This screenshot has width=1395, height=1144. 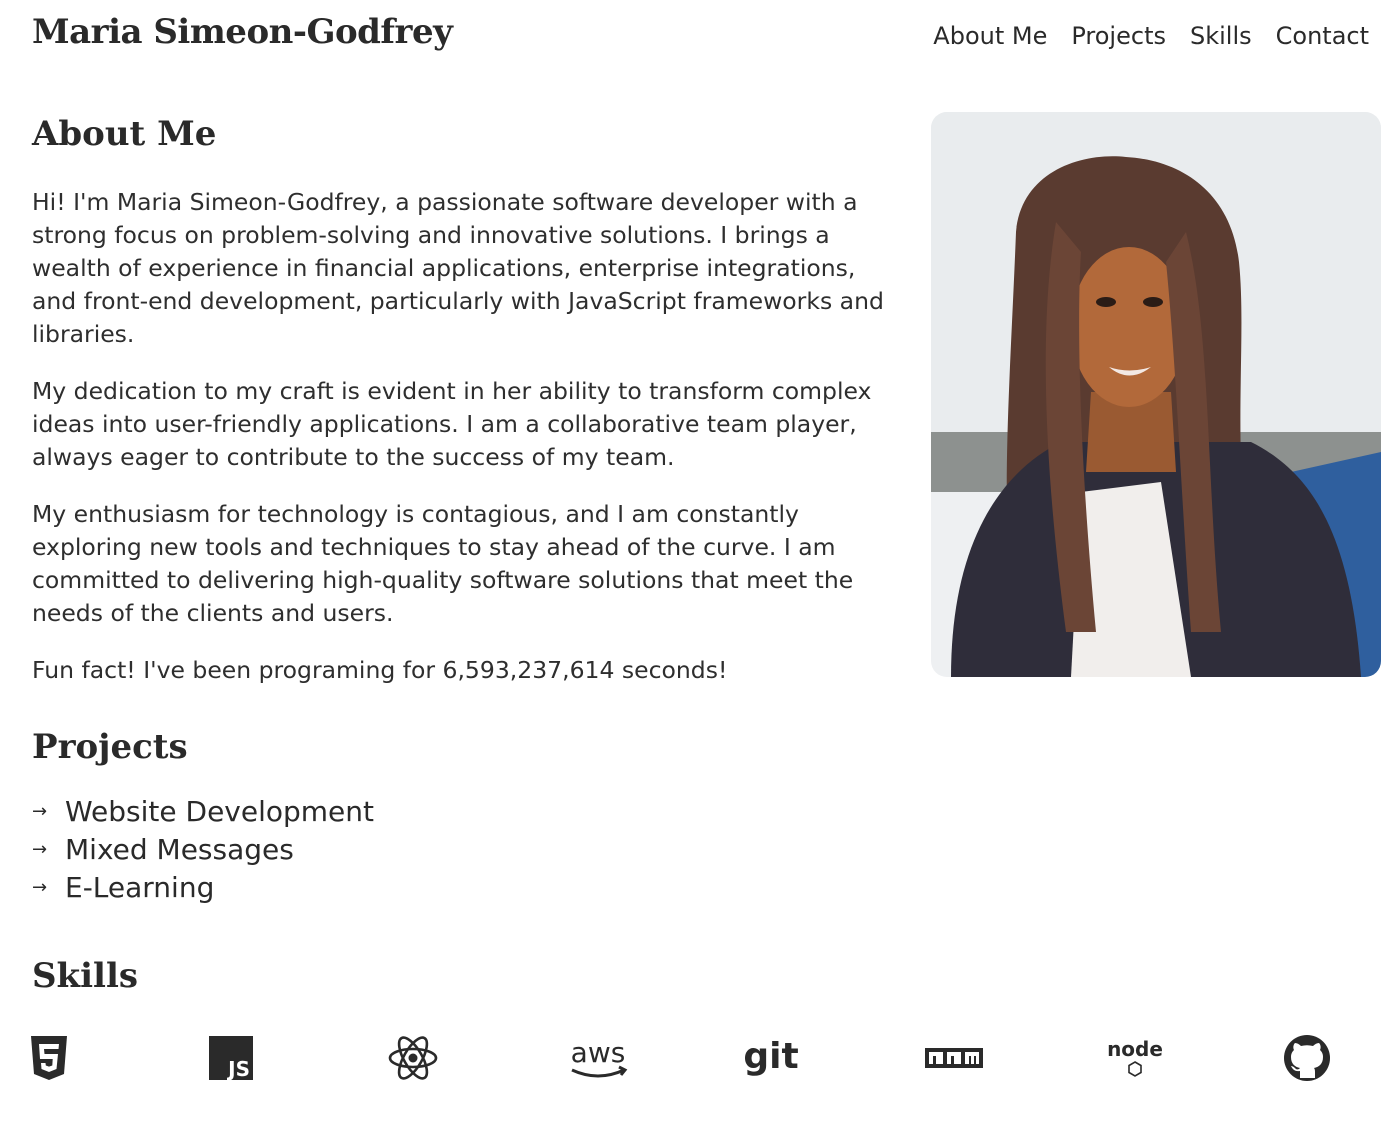 I want to click on skills-icons: JS aws git node, so click(x=697, y=1058).